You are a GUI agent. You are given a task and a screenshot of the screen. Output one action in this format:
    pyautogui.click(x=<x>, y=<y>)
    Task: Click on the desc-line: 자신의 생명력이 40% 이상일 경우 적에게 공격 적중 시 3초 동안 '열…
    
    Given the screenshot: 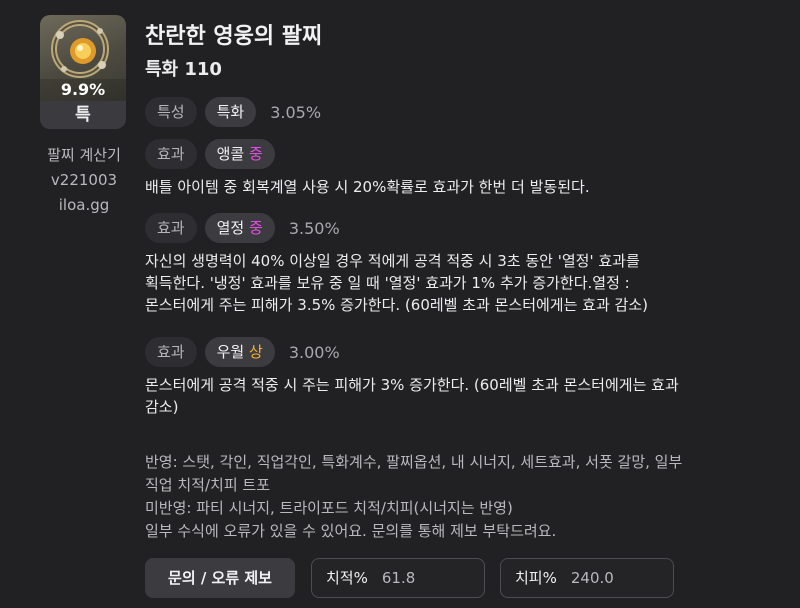 What is the action you would take?
    pyautogui.click(x=392, y=261)
    